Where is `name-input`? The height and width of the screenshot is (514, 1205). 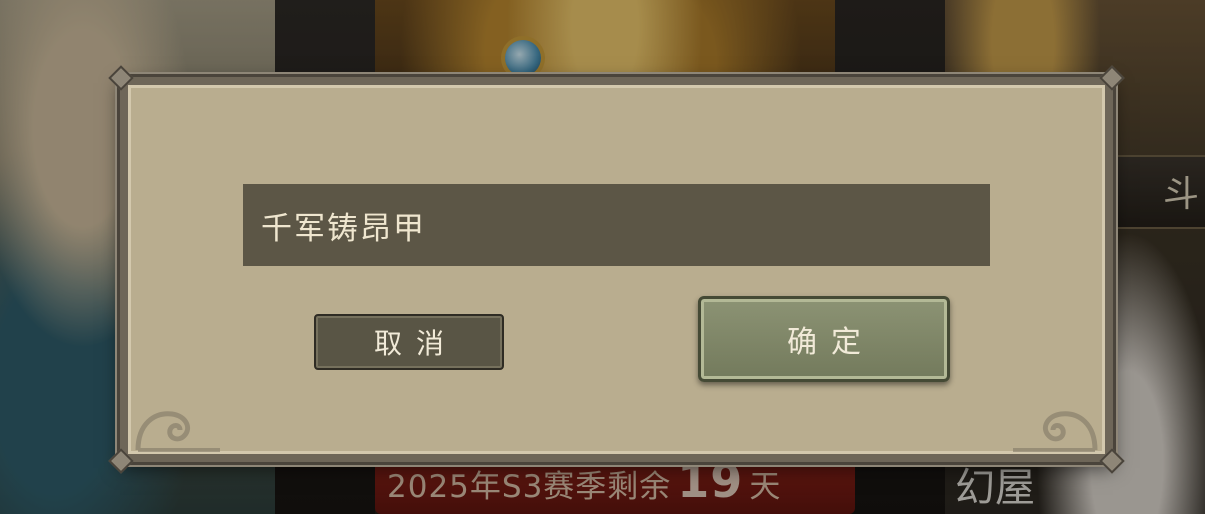 name-input is located at coordinates (616, 225).